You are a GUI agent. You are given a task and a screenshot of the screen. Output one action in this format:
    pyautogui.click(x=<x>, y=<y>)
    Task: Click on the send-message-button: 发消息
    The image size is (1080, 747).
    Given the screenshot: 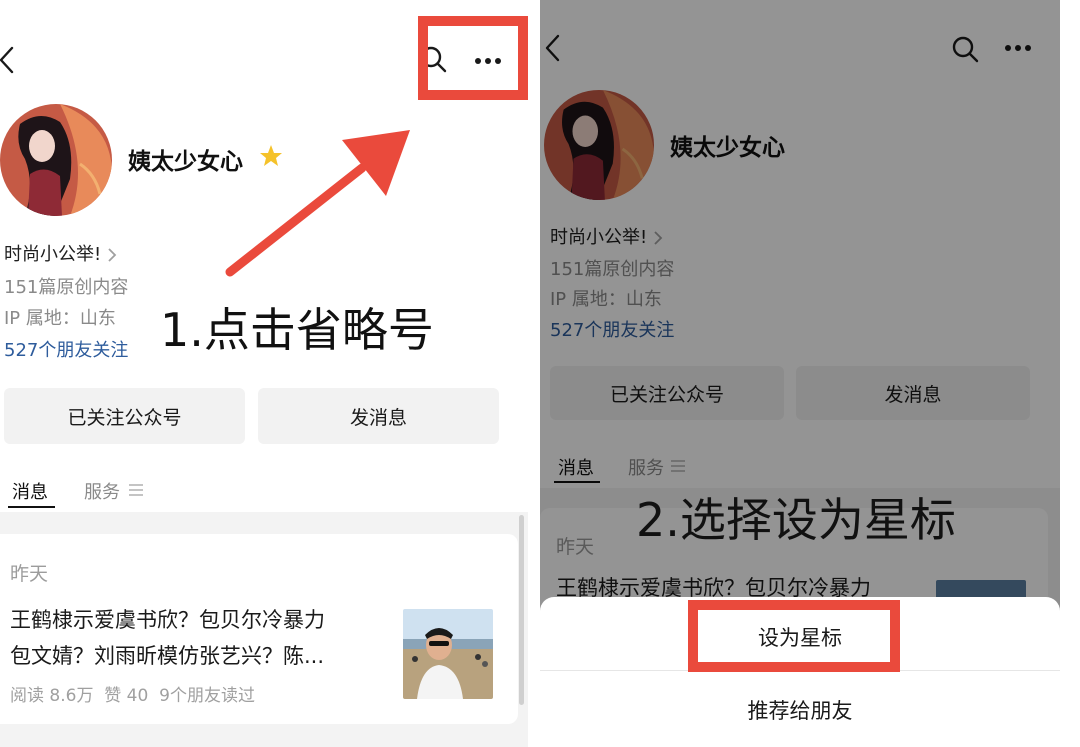 What is the action you would take?
    pyautogui.click(x=378, y=416)
    